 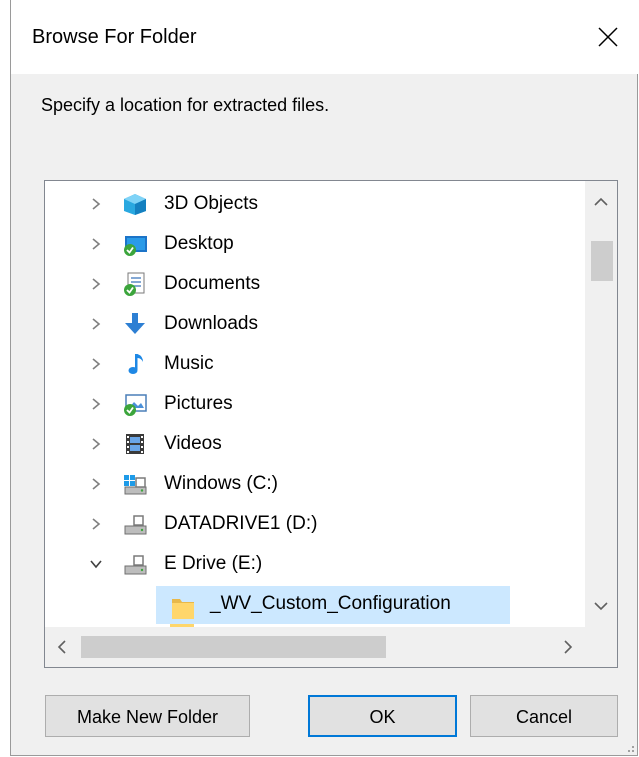 I want to click on 3d-objects-icon, so click(x=135, y=204).